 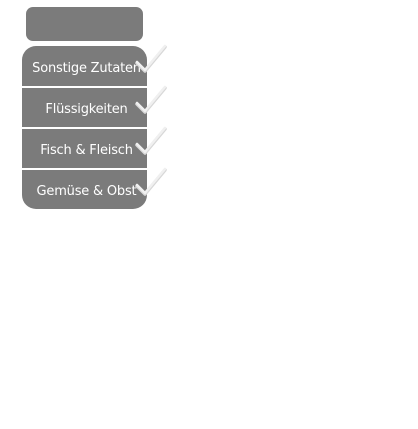 I want to click on menu-item-label: Fisch & Fleisch, so click(x=86, y=150).